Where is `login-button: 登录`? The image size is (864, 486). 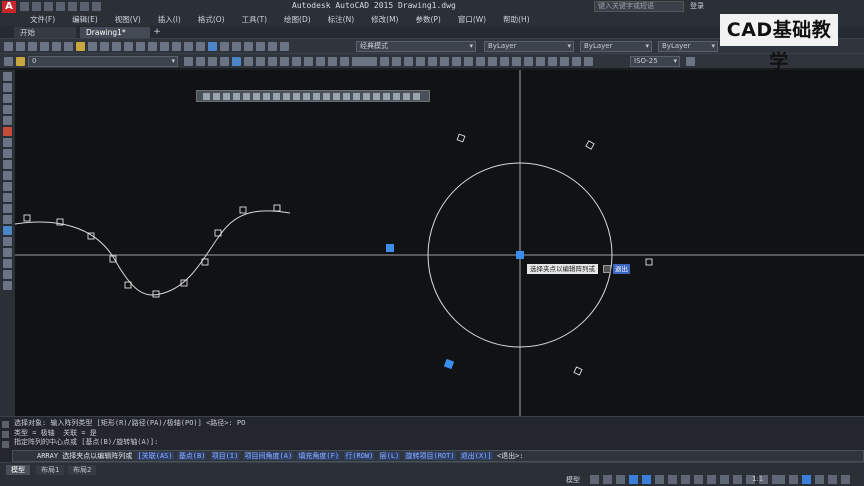 login-button: 登录 is located at coordinates (697, 6).